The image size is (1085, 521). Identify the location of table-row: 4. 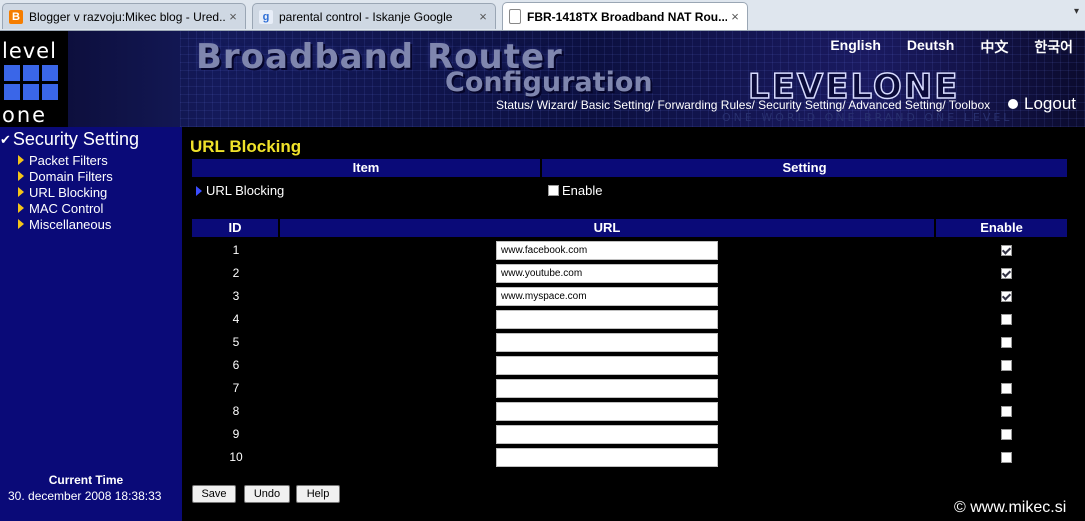
(634, 319).